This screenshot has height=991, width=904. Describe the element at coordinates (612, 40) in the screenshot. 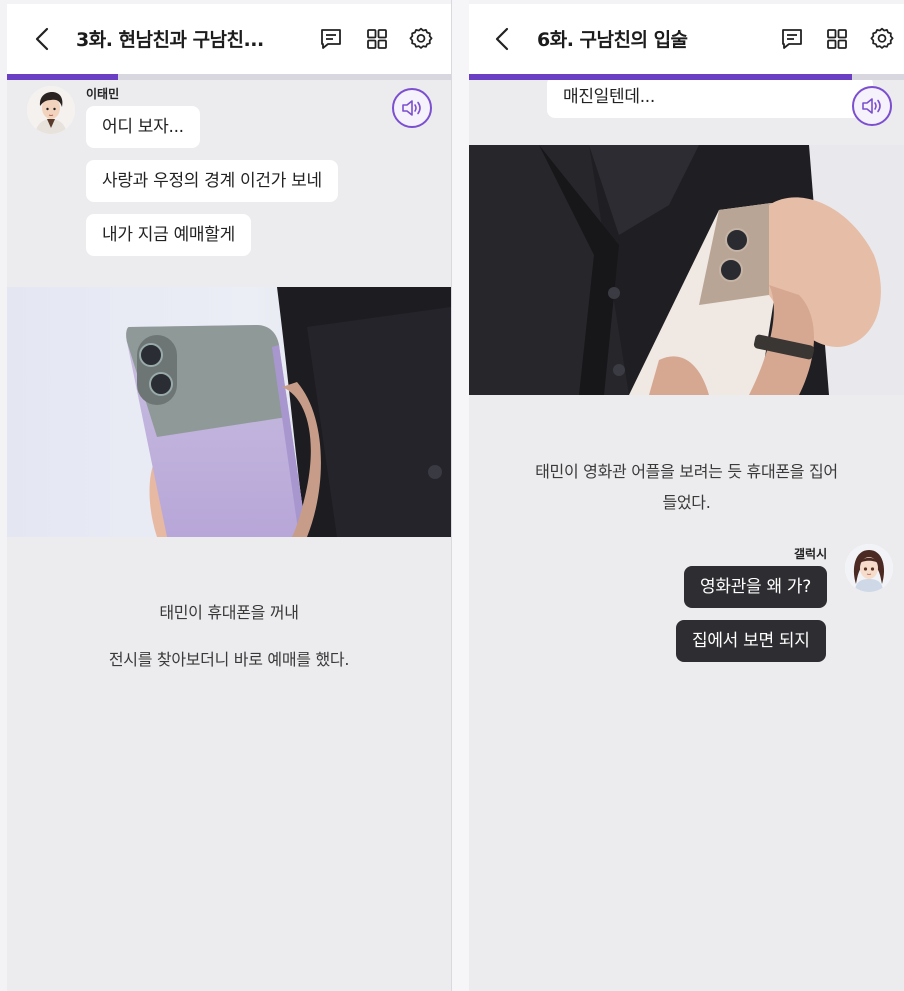

I see `episode-title: 6화. 구남친의 입술` at that location.